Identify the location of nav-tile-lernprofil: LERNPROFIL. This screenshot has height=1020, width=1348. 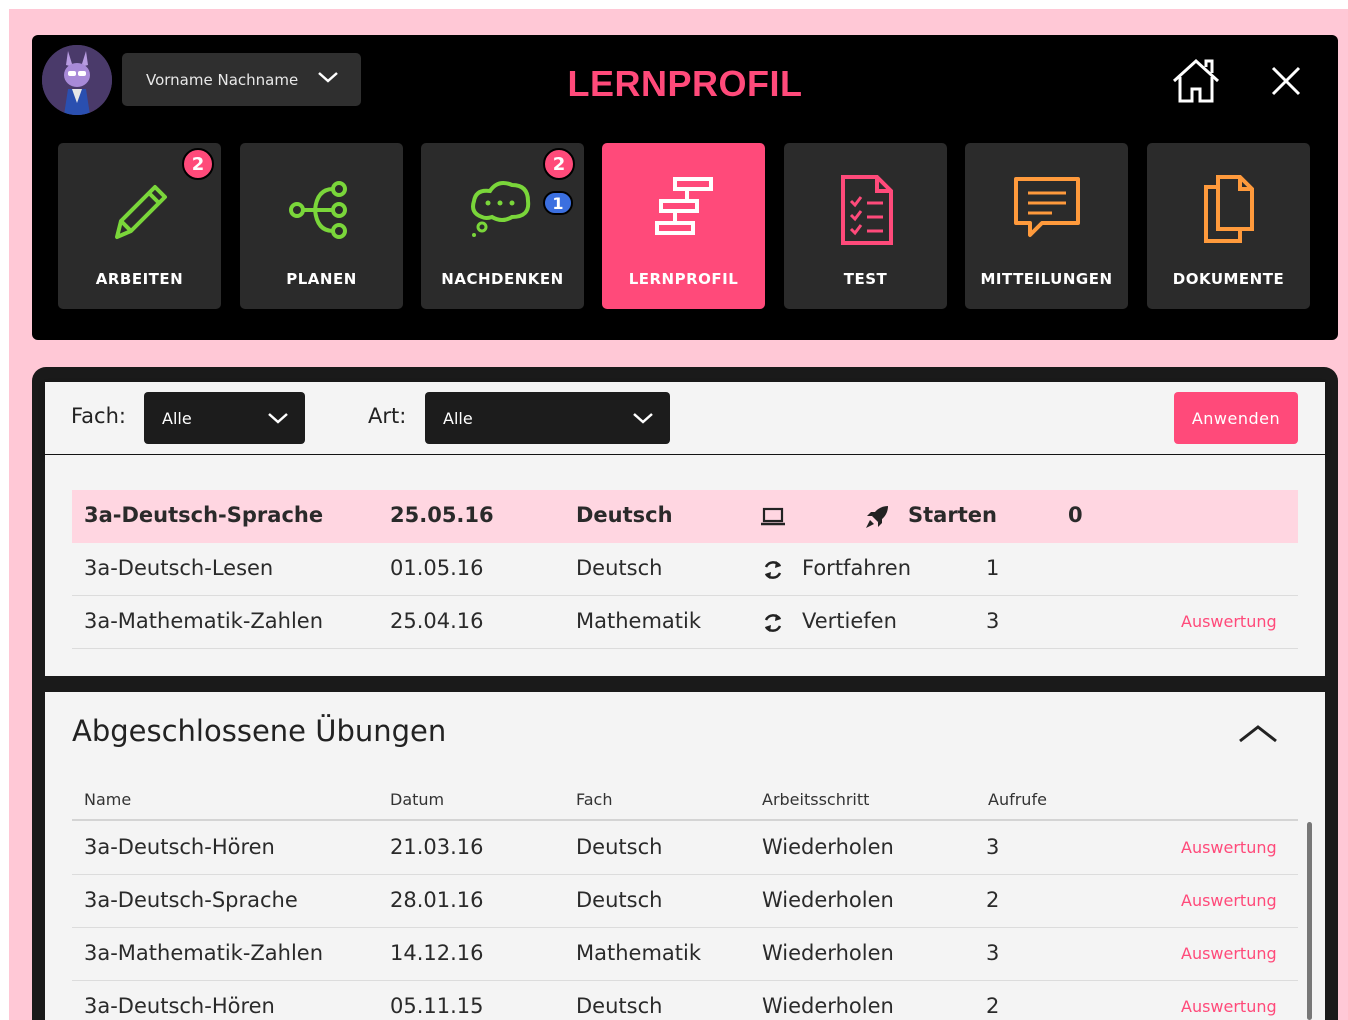
(683, 226).